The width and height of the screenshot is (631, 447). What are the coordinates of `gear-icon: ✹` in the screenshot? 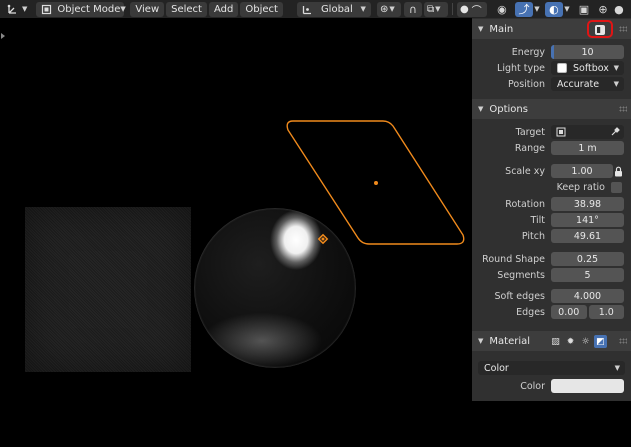 It's located at (570, 341).